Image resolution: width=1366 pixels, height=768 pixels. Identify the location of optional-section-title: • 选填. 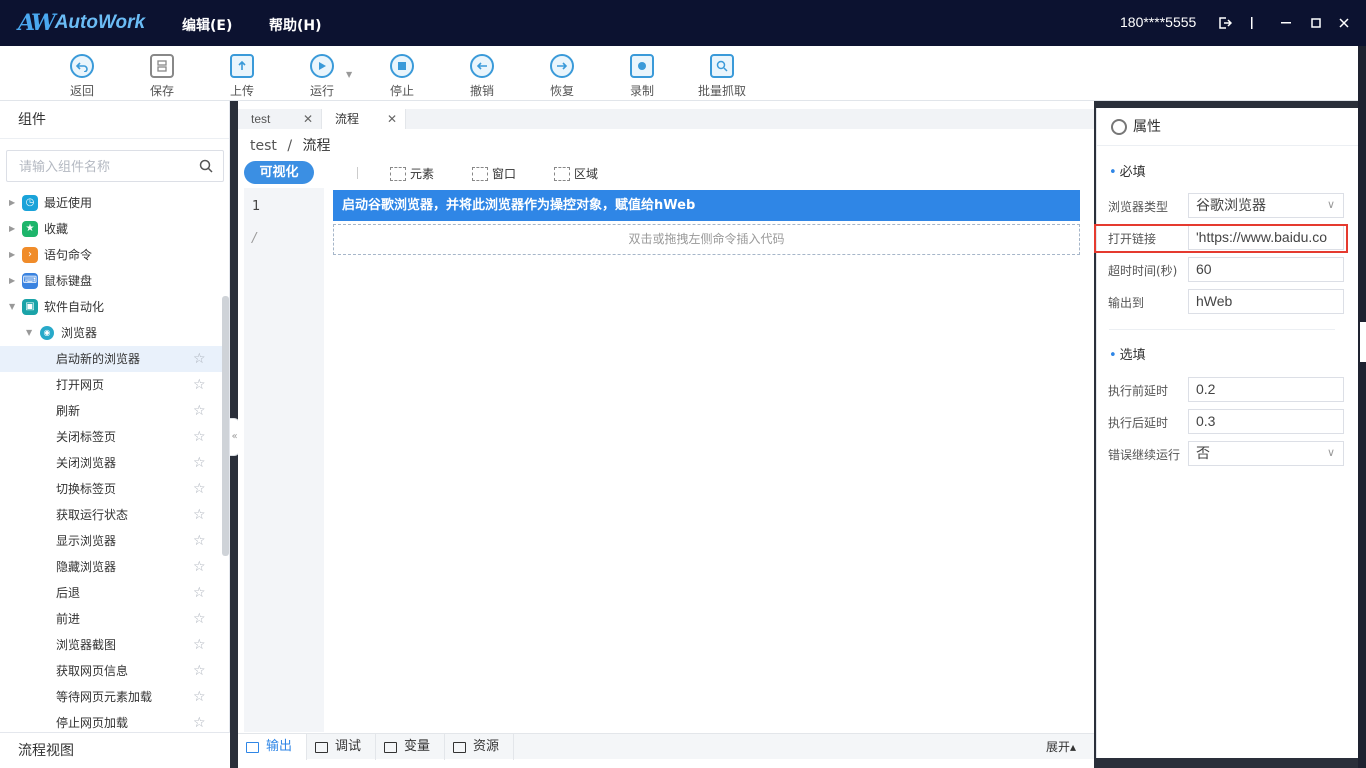
(1127, 355).